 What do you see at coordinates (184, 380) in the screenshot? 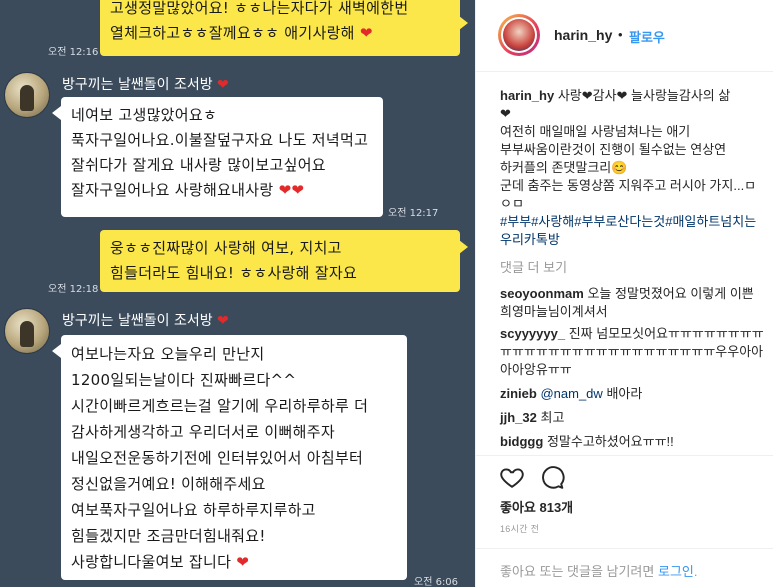
I see `message-line: 1200일되는날이다 진짜빠르다^^` at bounding box center [184, 380].